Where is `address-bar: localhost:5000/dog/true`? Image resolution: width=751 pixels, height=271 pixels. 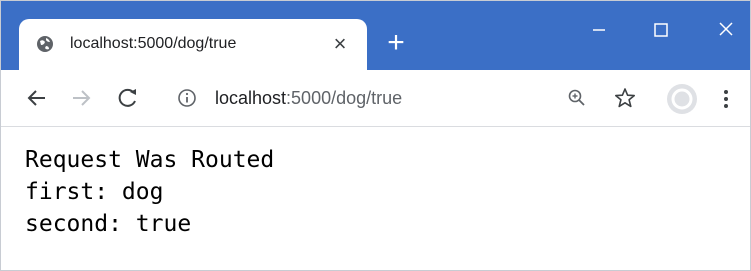 address-bar: localhost:5000/dog/true is located at coordinates (407, 98).